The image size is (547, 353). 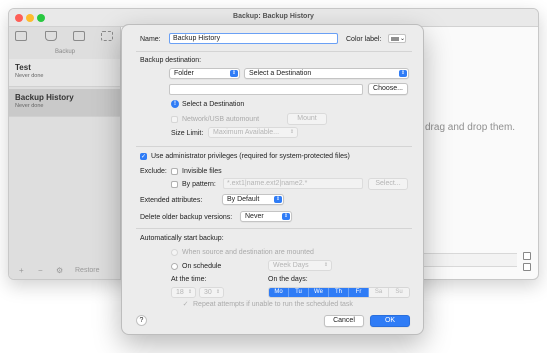 I want to click on color-swatch, so click(x=395, y=39).